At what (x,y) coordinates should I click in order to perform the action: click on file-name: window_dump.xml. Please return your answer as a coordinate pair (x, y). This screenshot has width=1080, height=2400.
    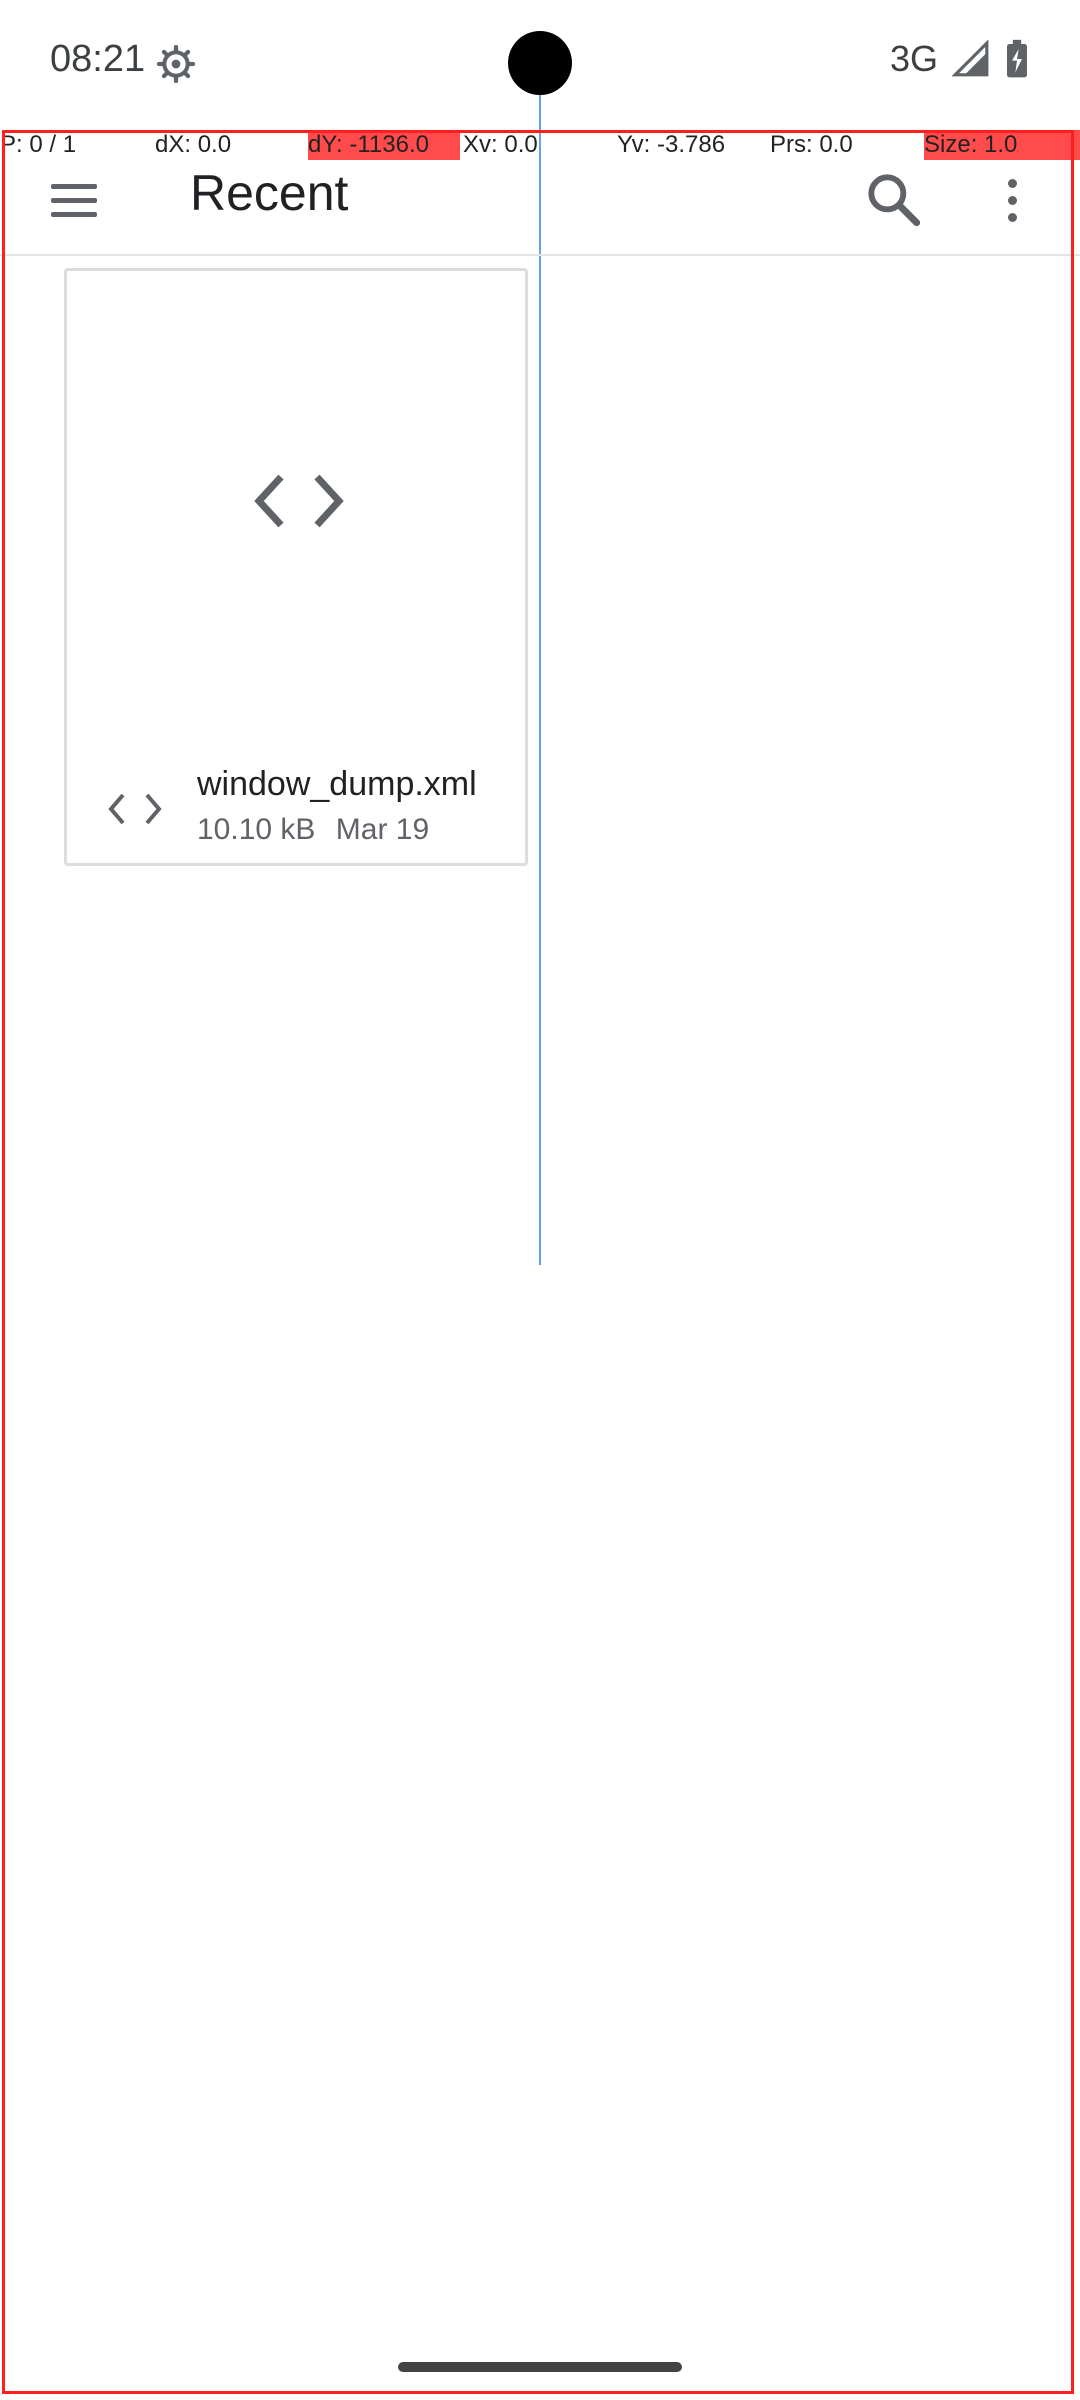
    Looking at the image, I should click on (337, 784).